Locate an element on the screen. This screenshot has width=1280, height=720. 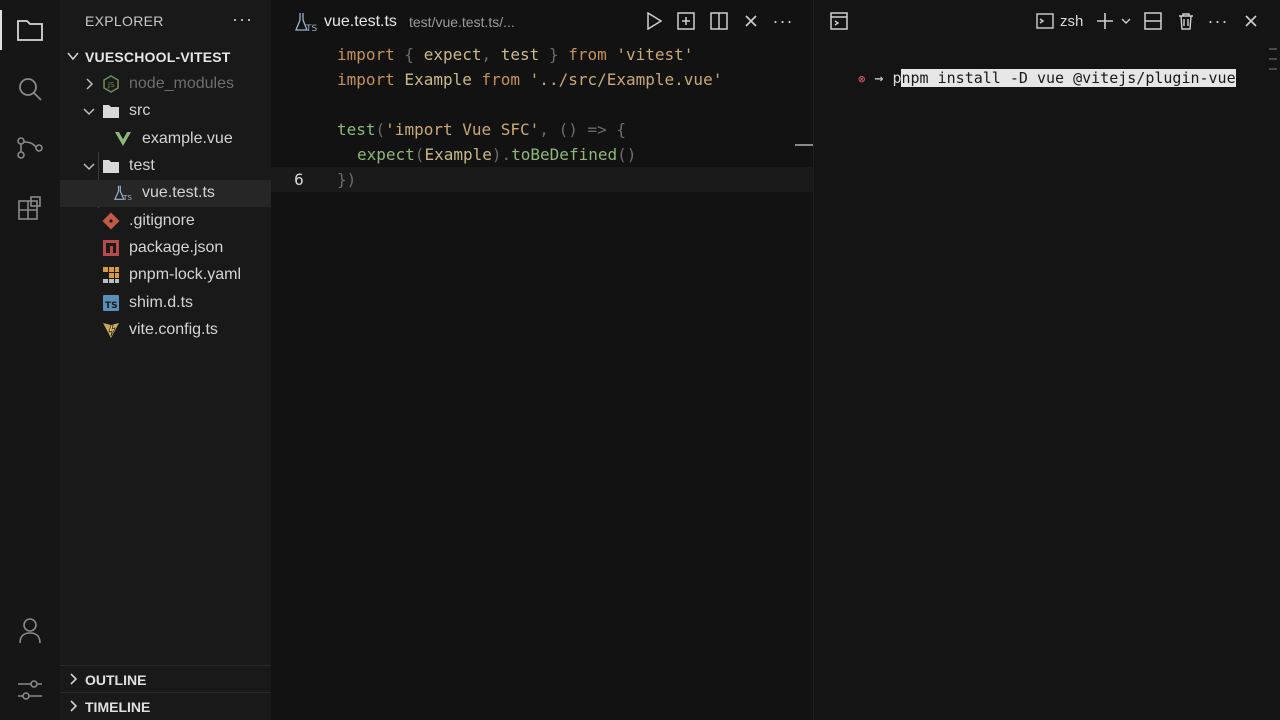
editor-tab: TS vue.test.ts test/vue.test.ts/... ··· is located at coordinates (542, 21).